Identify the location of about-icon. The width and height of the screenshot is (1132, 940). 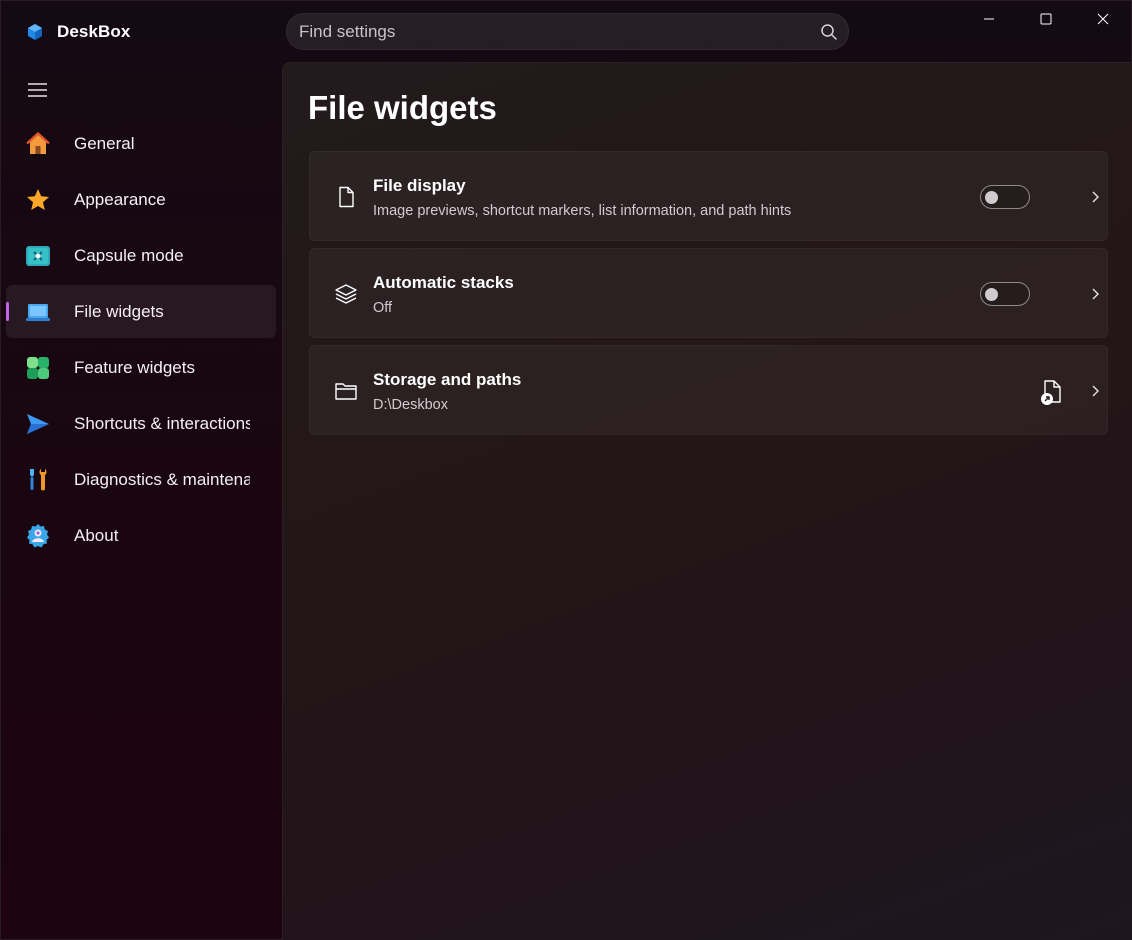
(38, 536).